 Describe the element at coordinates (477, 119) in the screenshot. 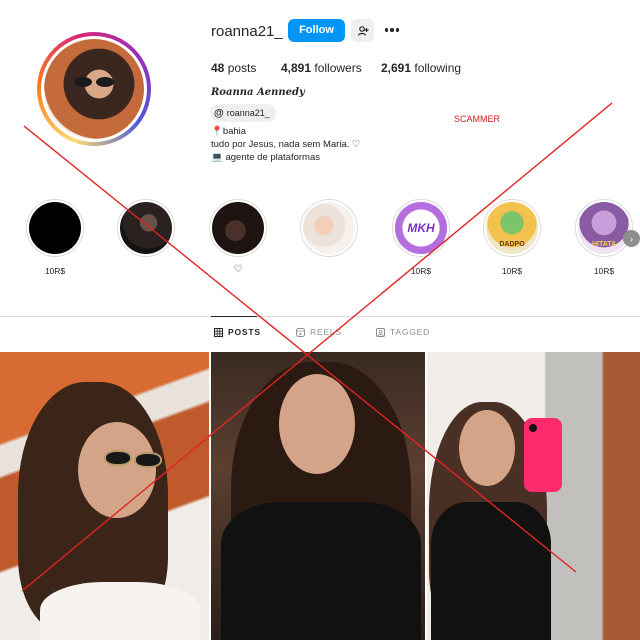

I see `scammer-annotation: SCAMMER` at that location.